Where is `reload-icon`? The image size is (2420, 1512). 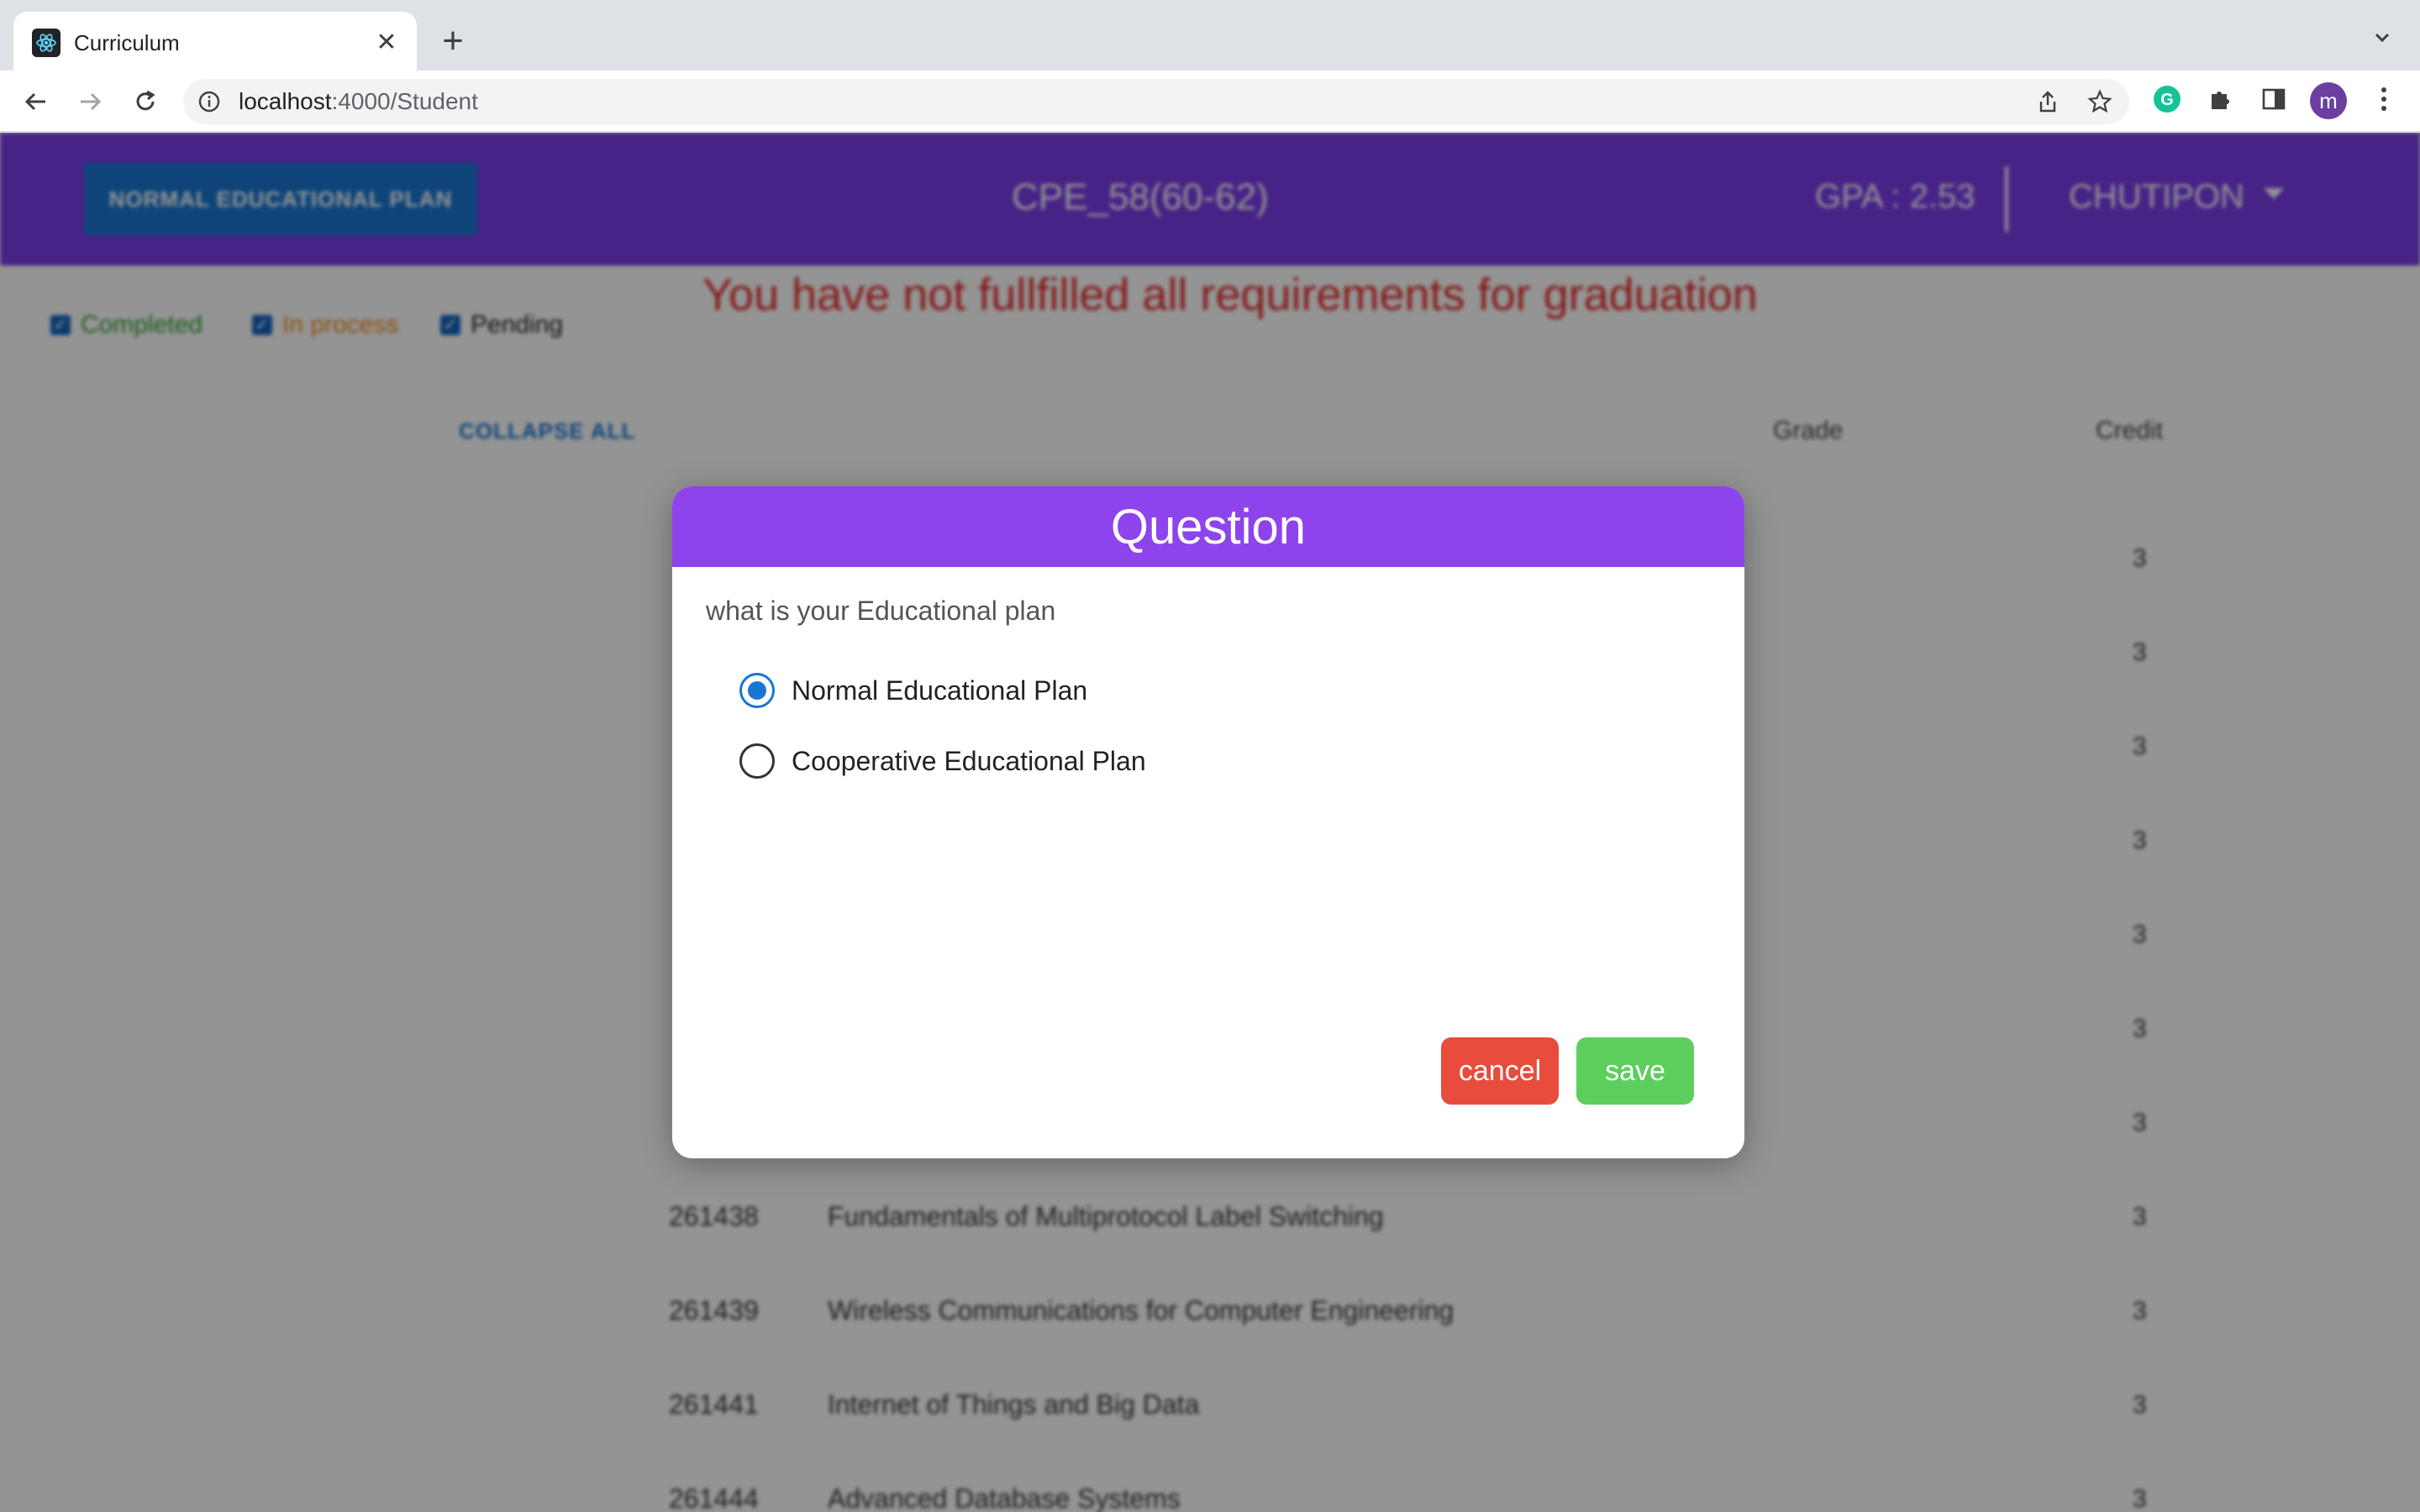 reload-icon is located at coordinates (145, 102).